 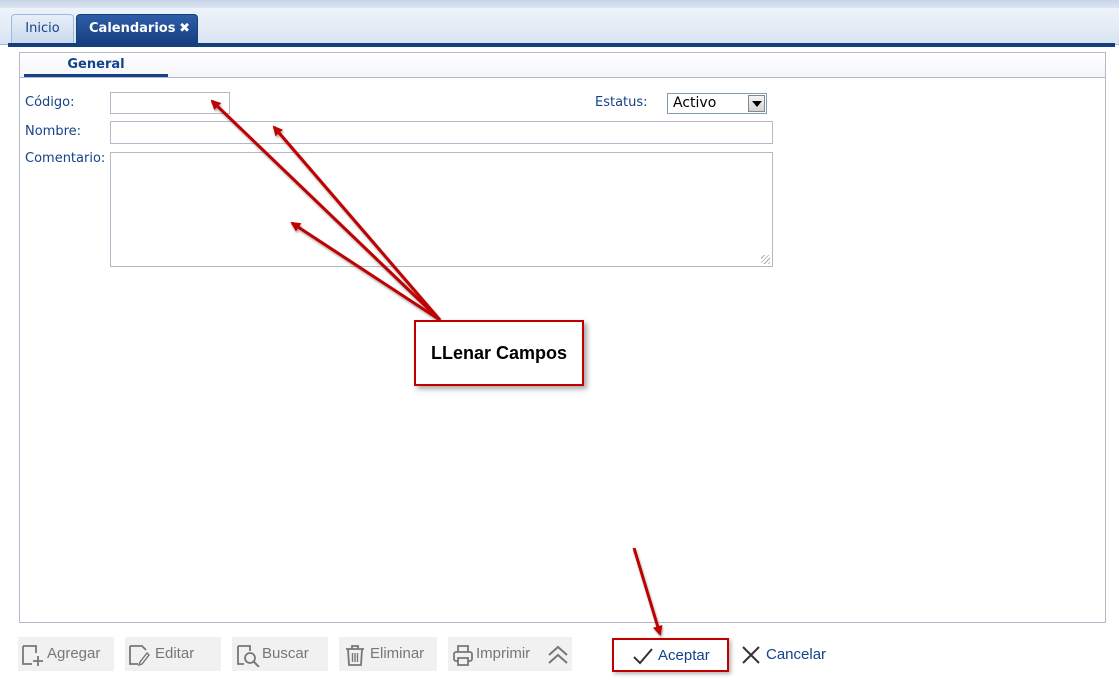 What do you see at coordinates (751, 655) in the screenshot?
I see `x-icon` at bounding box center [751, 655].